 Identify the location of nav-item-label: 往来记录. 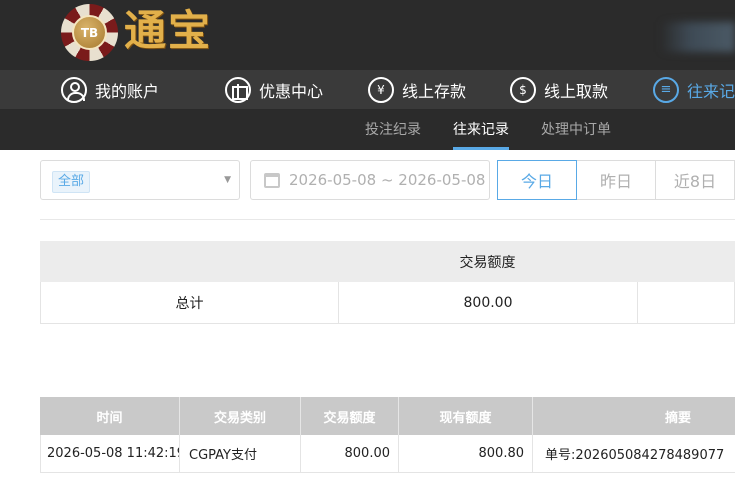
(711, 91).